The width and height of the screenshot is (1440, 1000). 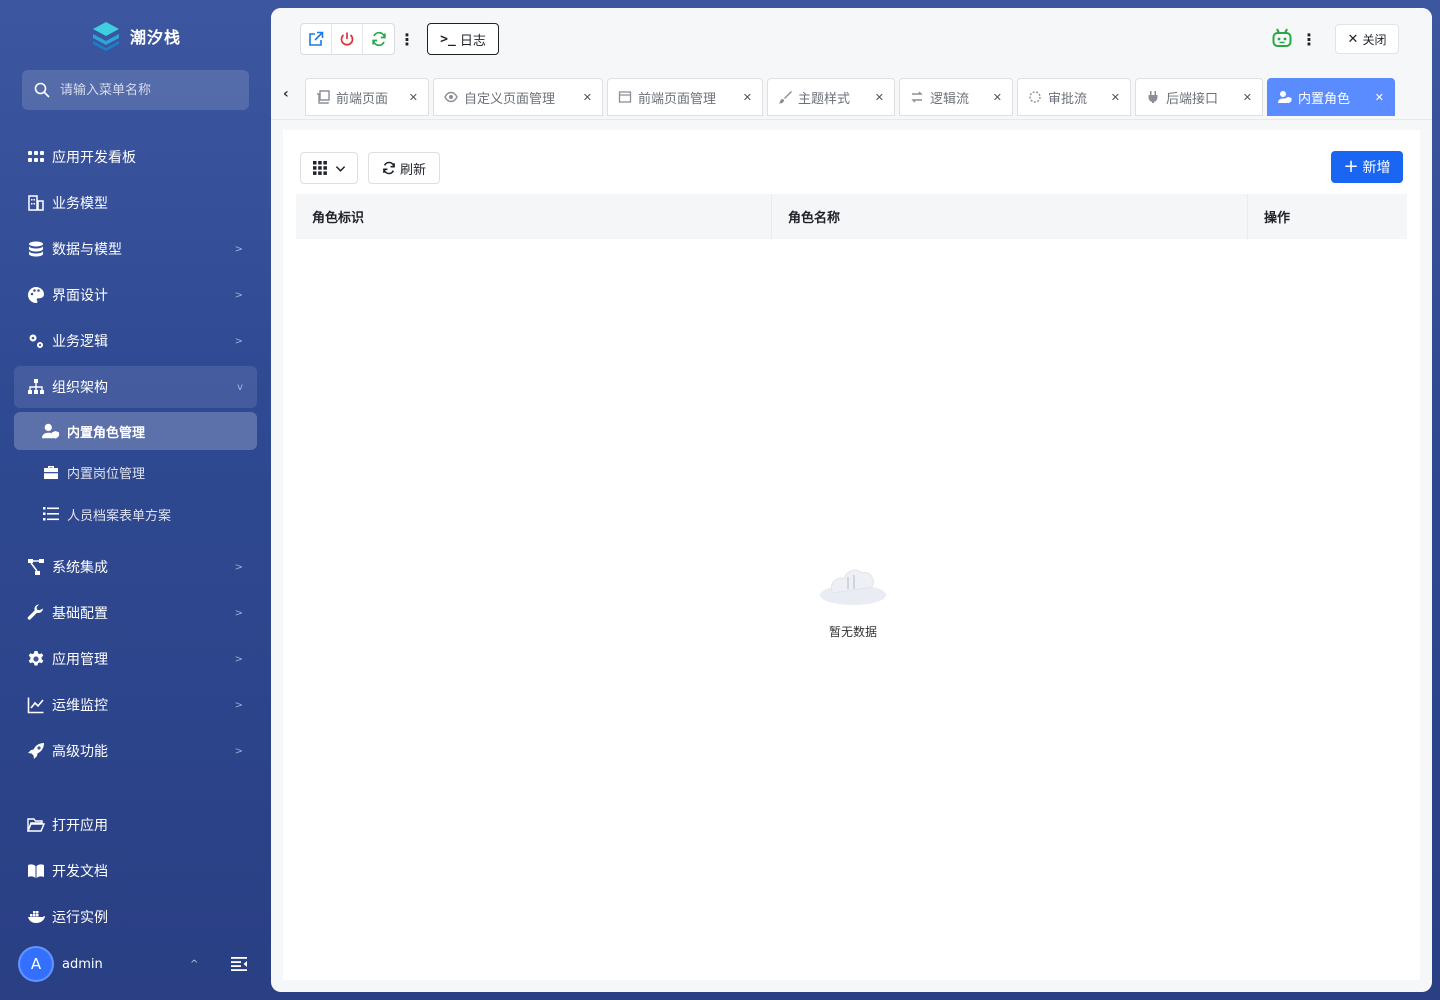 What do you see at coordinates (956, 97) in the screenshot?
I see `tab-logic-flow: 逻辑流 ✕` at bounding box center [956, 97].